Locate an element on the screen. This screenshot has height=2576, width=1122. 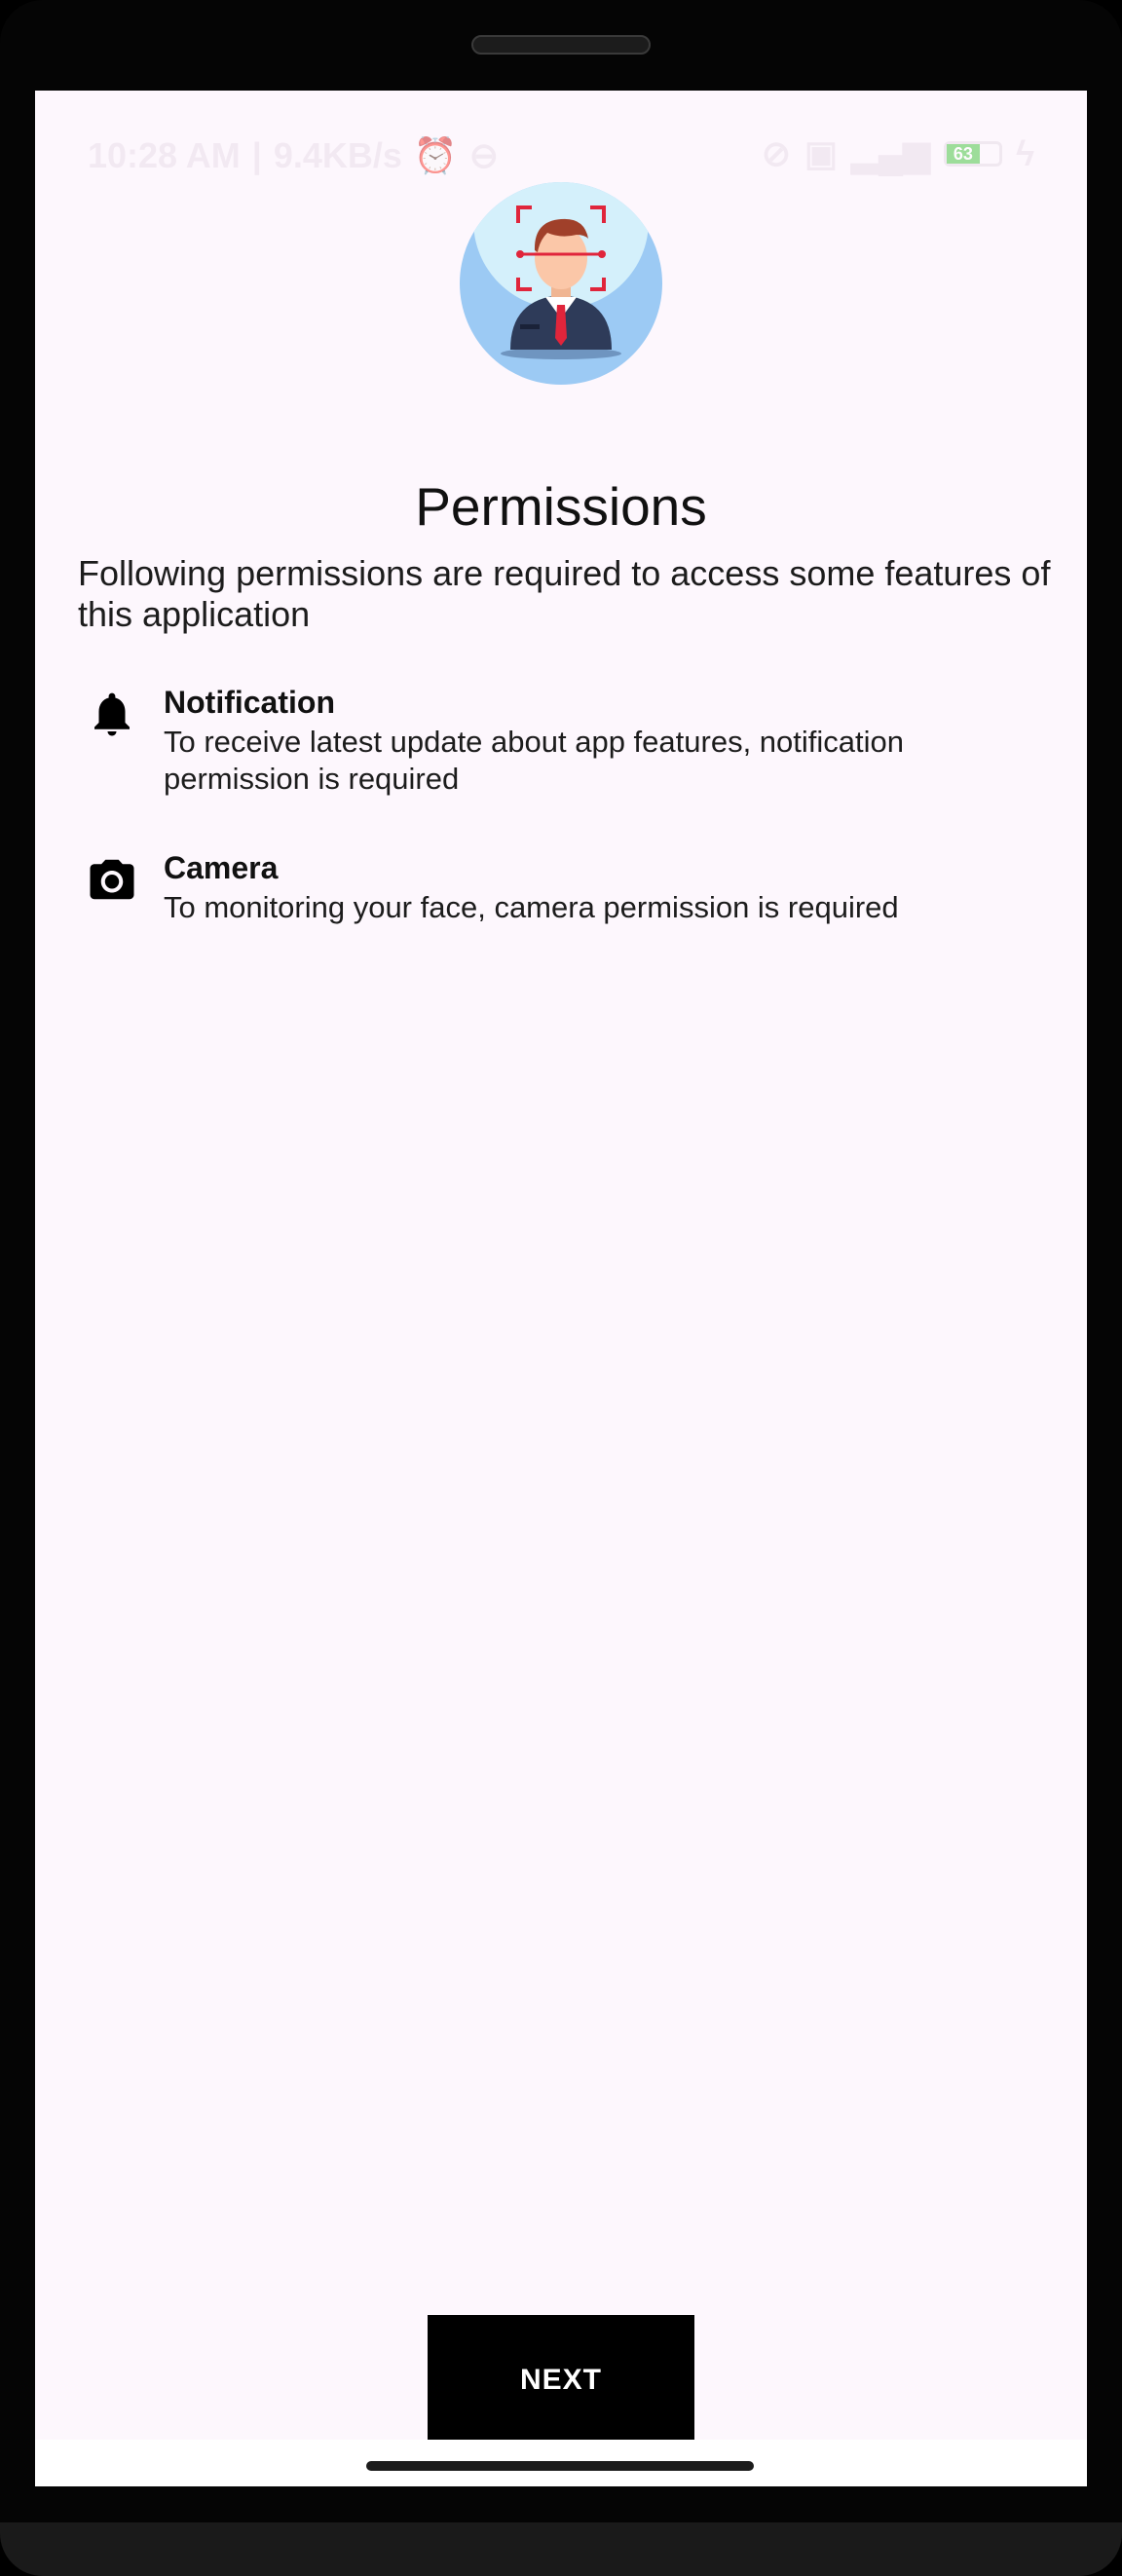
status-bar-left: 10:28 AM | 9.4KB/s ⏰ ⊖ is located at coordinates (294, 155).